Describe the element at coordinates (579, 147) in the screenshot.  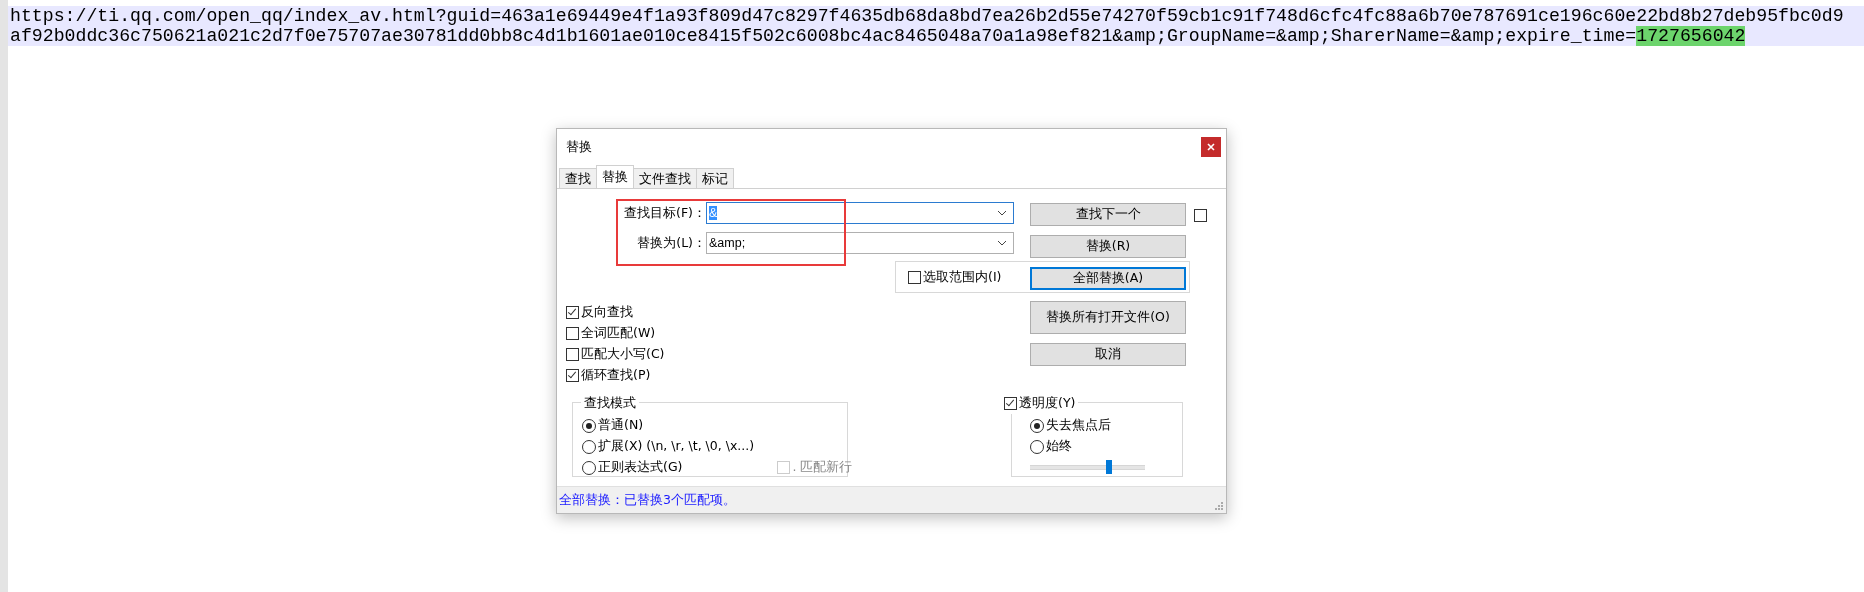
I see `dialog-title: 替换` at that location.